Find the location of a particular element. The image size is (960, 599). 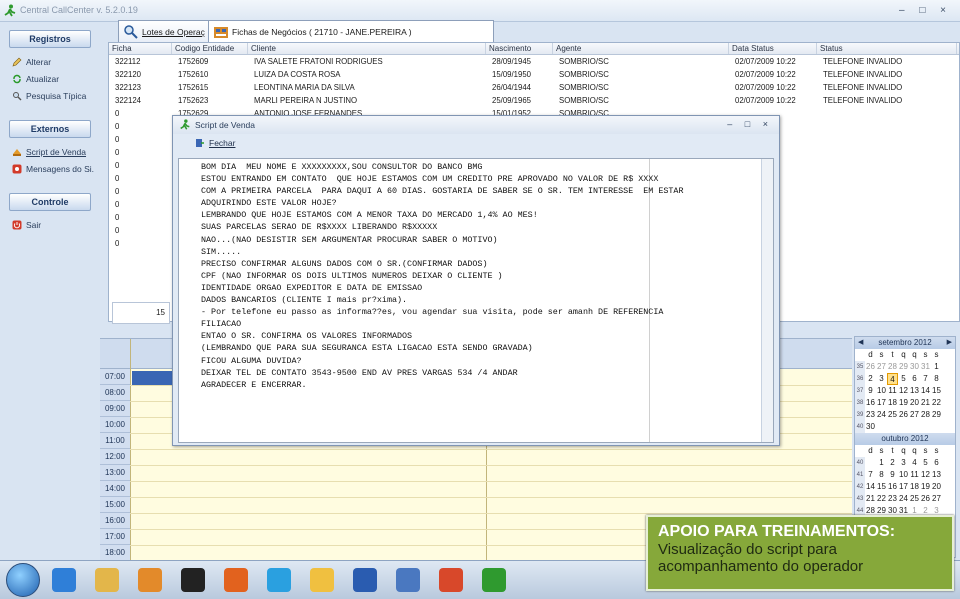

firefox-icon is located at coordinates (236, 580).